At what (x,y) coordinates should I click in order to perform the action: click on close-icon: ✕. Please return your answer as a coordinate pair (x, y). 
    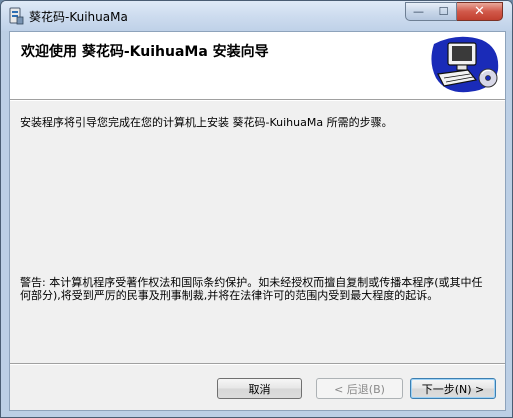
    Looking at the image, I should click on (479, 11).